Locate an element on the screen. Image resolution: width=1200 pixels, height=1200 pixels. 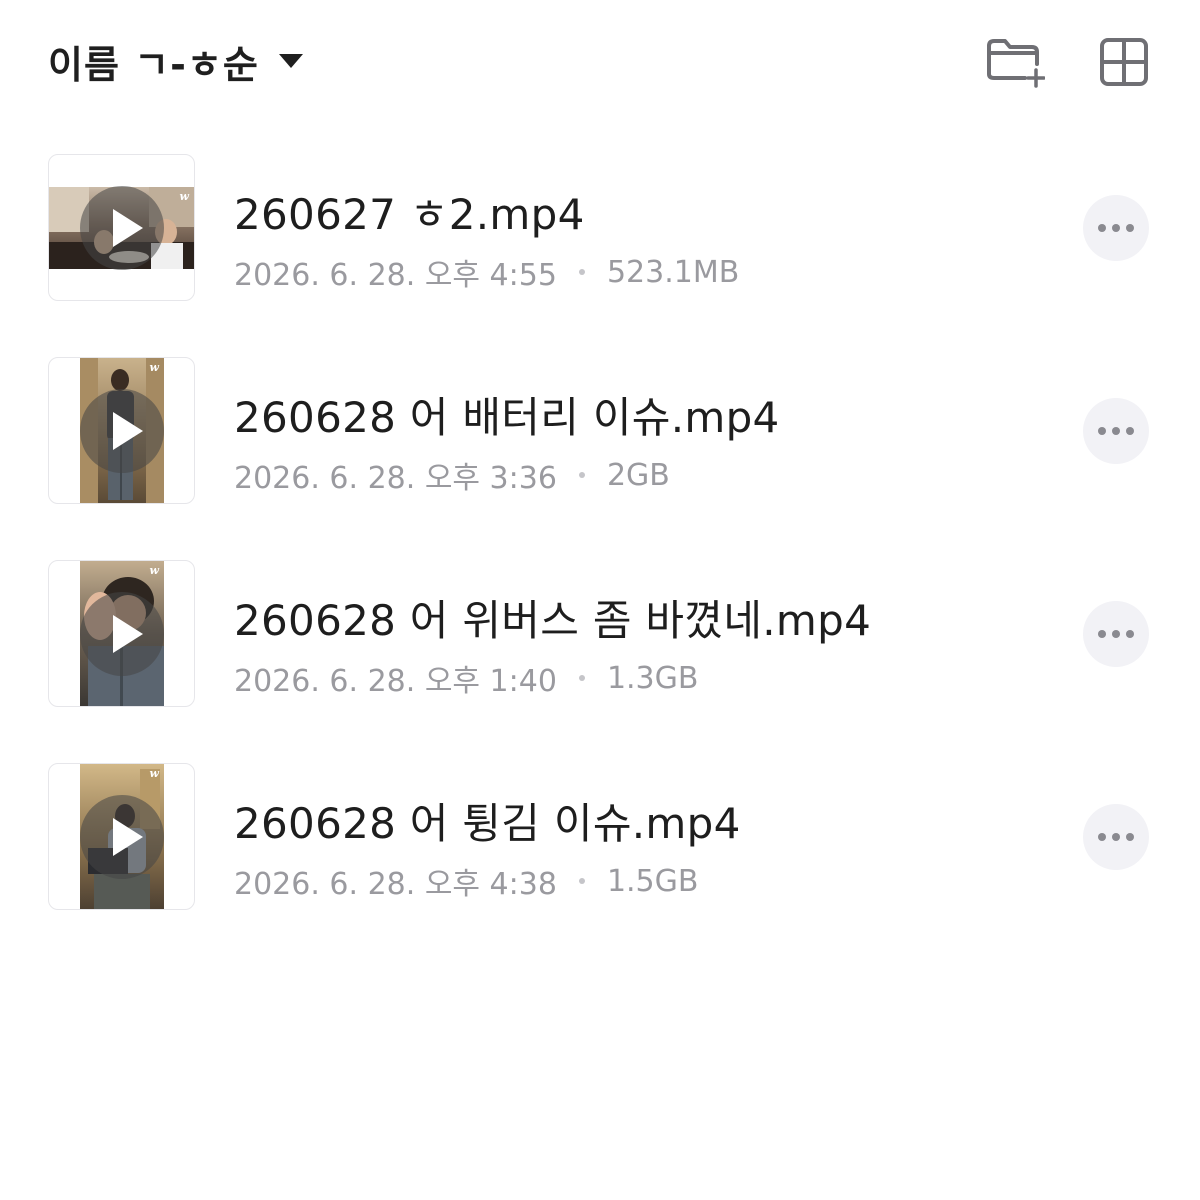
grid-icon is located at coordinates (1124, 62).